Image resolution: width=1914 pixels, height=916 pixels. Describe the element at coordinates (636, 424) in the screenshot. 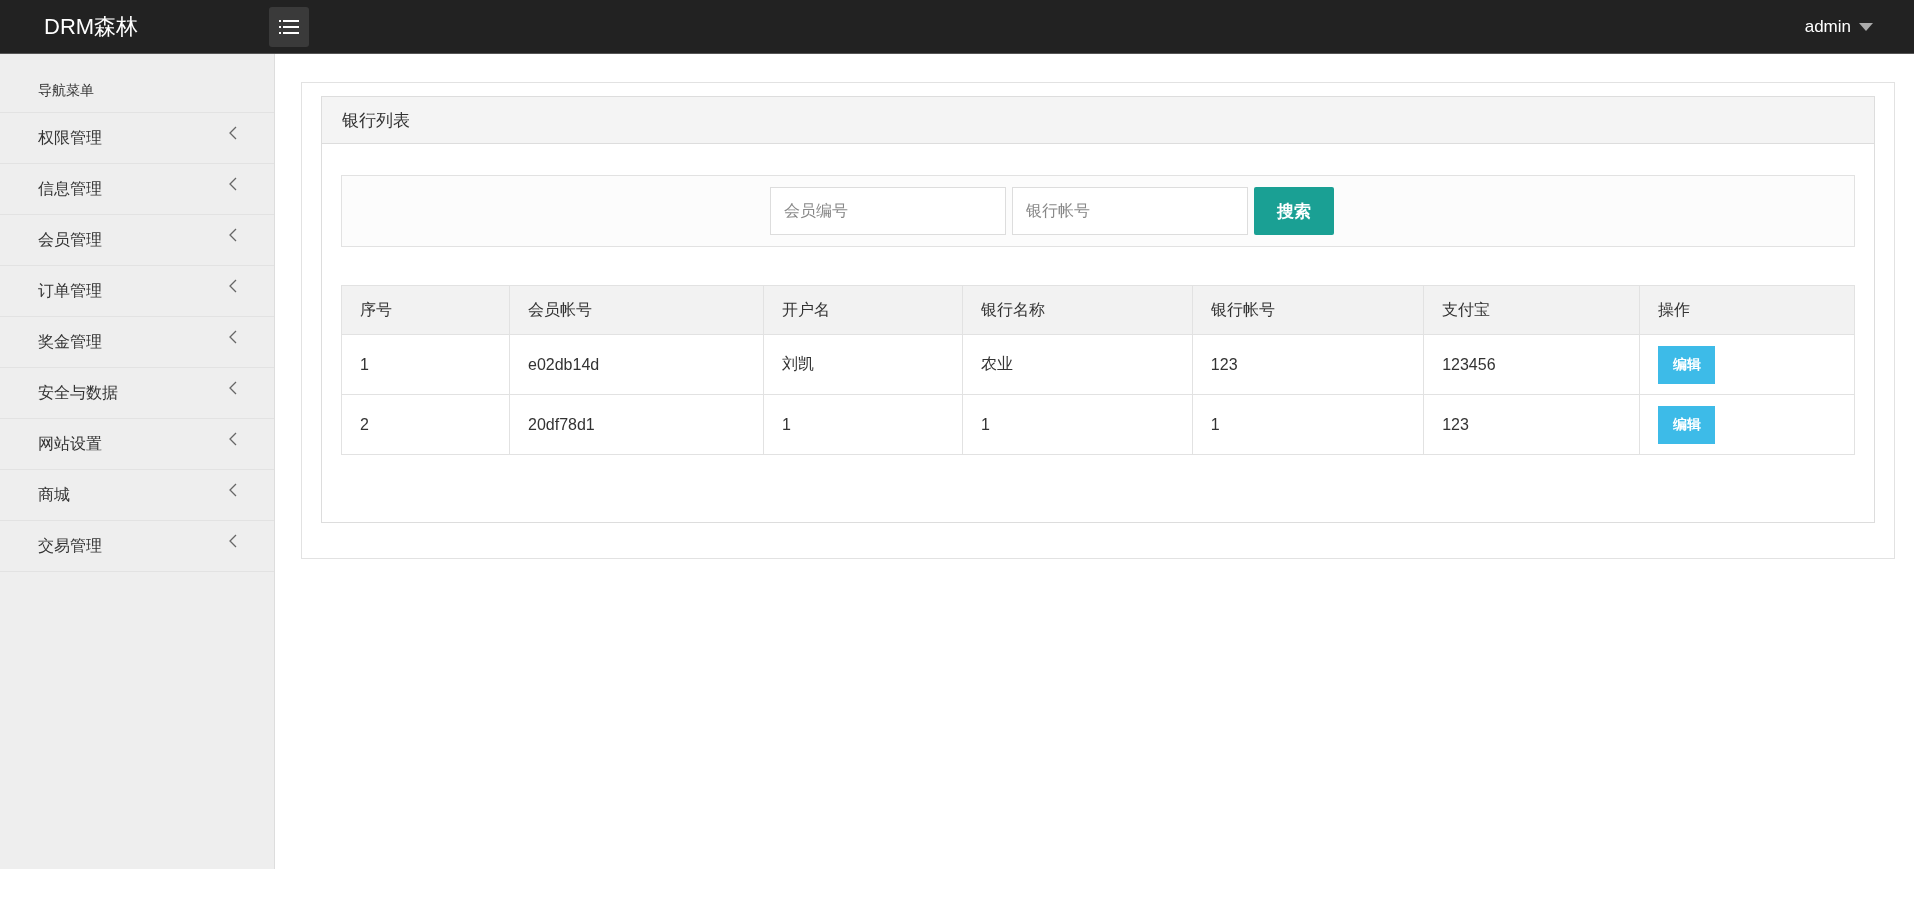

I see `table-cell: 20df78d1` at that location.